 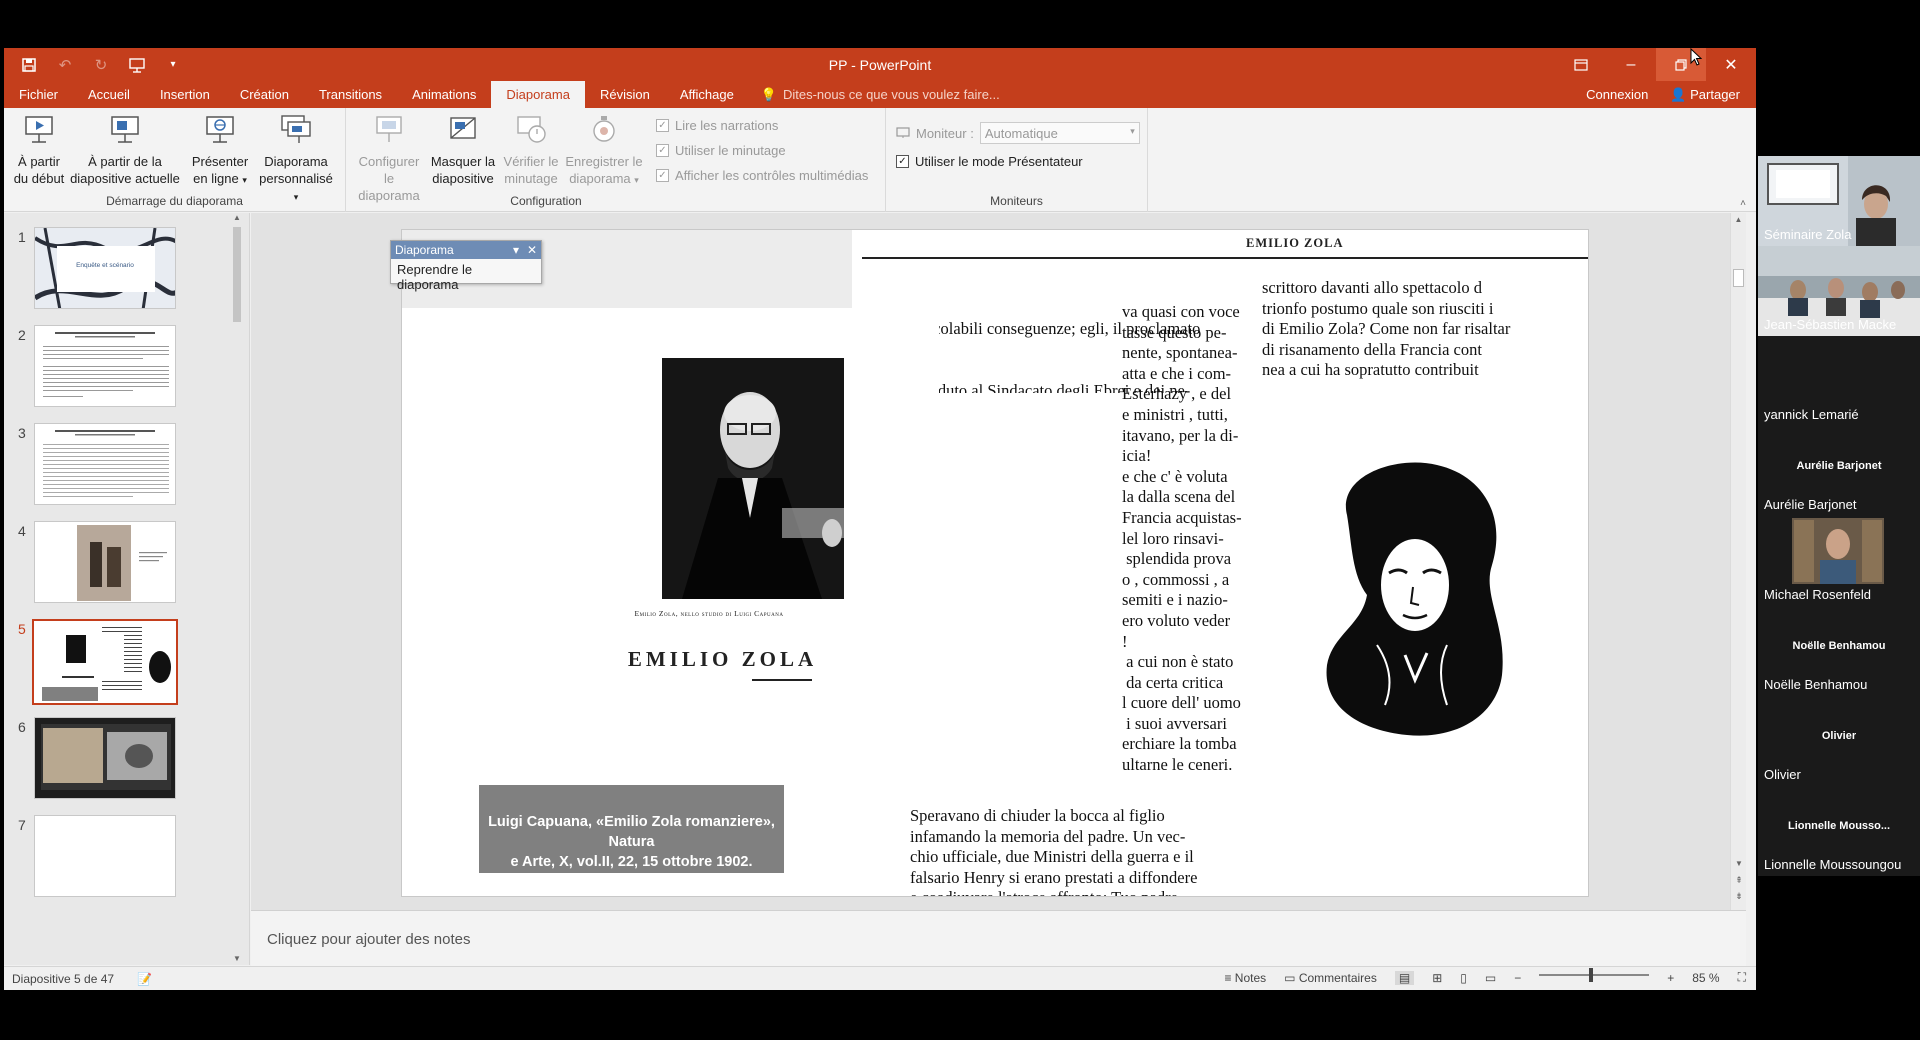 I want to click on minimize-icon: –, so click(x=1631, y=64).